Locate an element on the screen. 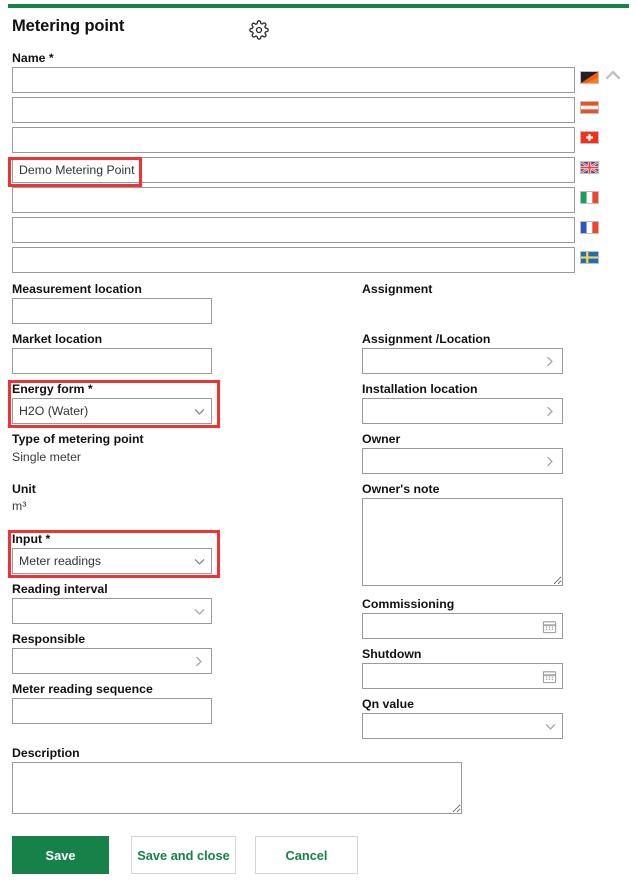 The height and width of the screenshot is (885, 637). gear-icon is located at coordinates (259, 30).